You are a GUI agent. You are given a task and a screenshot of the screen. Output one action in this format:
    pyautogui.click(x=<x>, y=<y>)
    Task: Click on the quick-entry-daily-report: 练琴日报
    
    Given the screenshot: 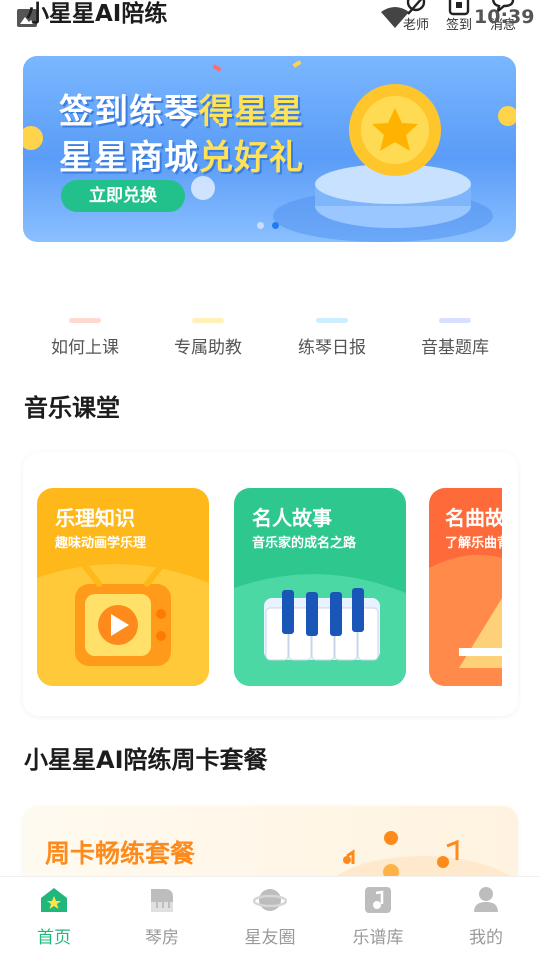 What is the action you would take?
    pyautogui.click(x=332, y=338)
    